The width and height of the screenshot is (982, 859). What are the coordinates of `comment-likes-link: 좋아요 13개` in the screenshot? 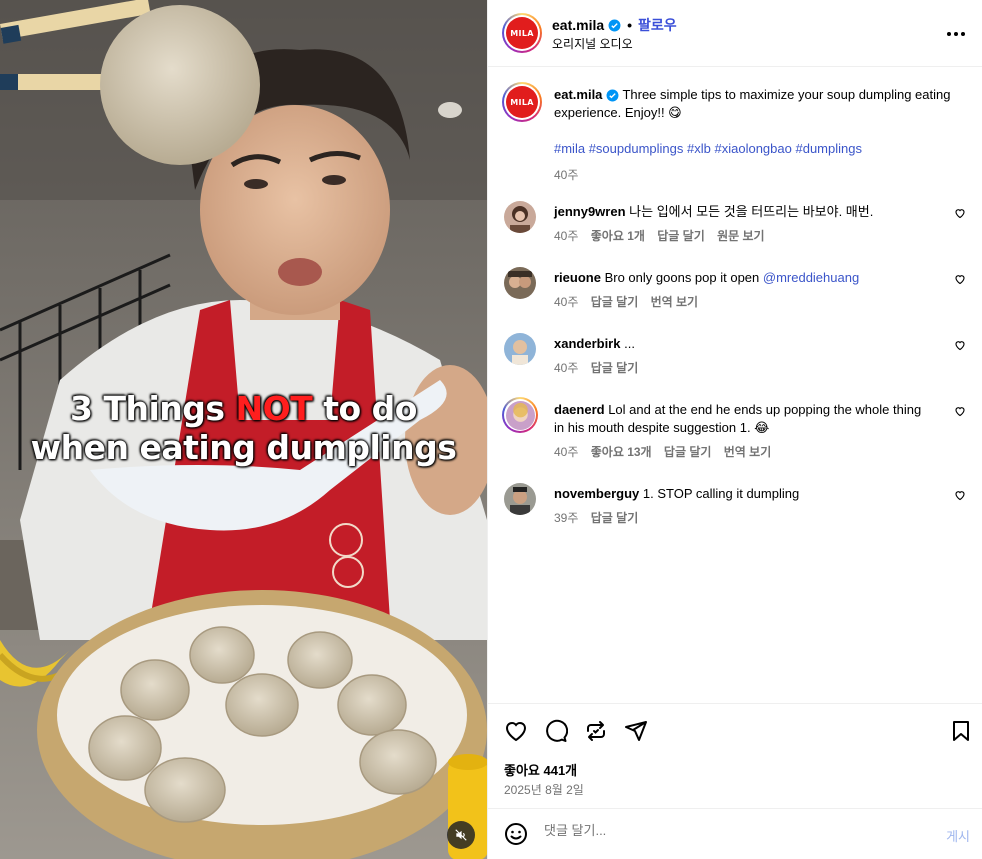 It's located at (621, 452).